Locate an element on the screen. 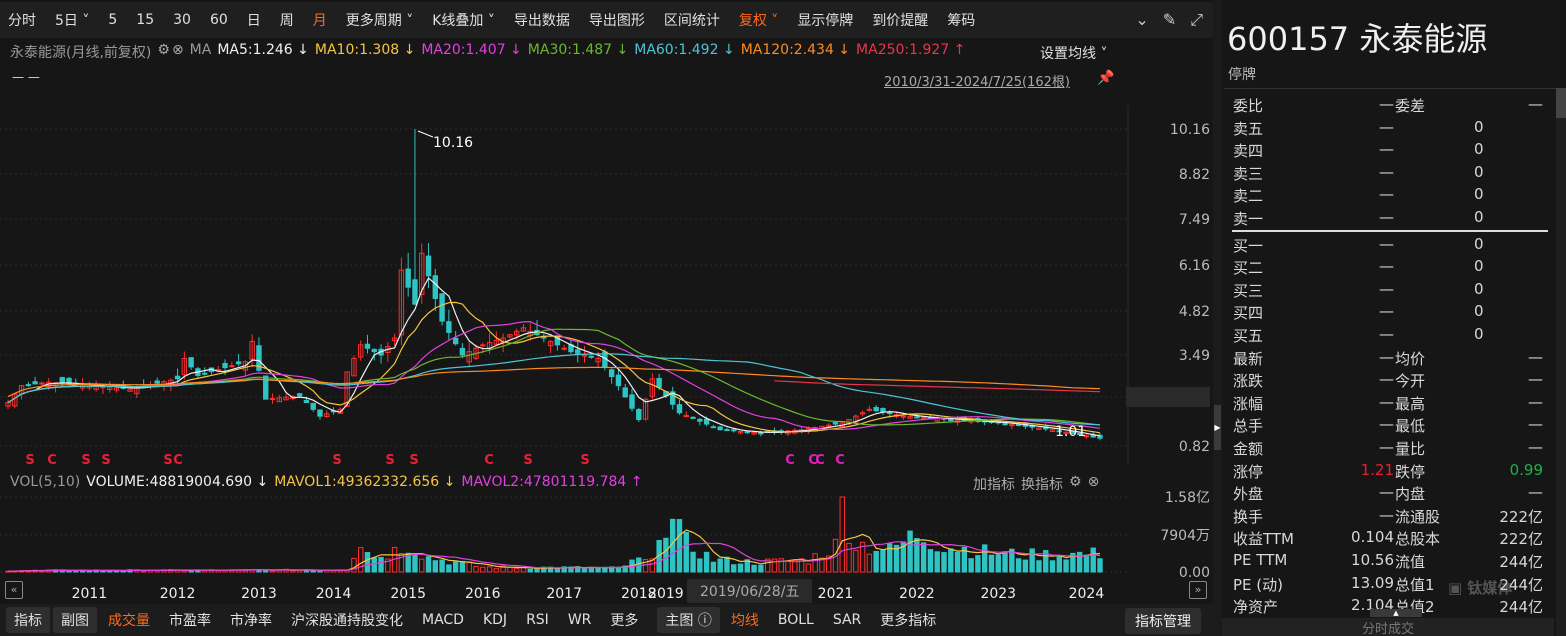  indicator-tab-10: 更多 is located at coordinates (624, 620).